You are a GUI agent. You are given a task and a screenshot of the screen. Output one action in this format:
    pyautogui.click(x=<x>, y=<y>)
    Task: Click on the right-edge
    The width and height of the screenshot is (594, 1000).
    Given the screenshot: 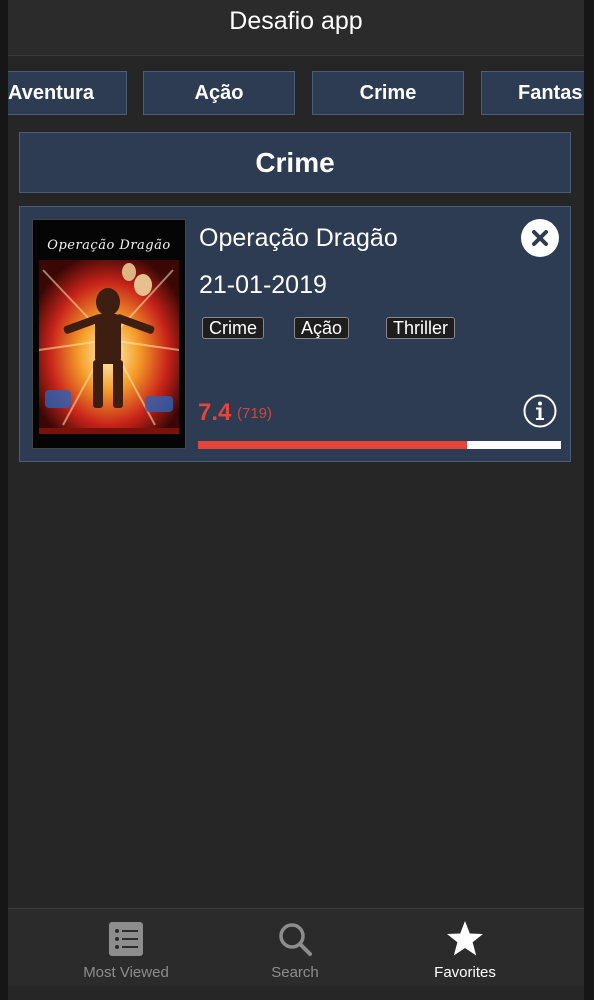 What is the action you would take?
    pyautogui.click(x=589, y=500)
    